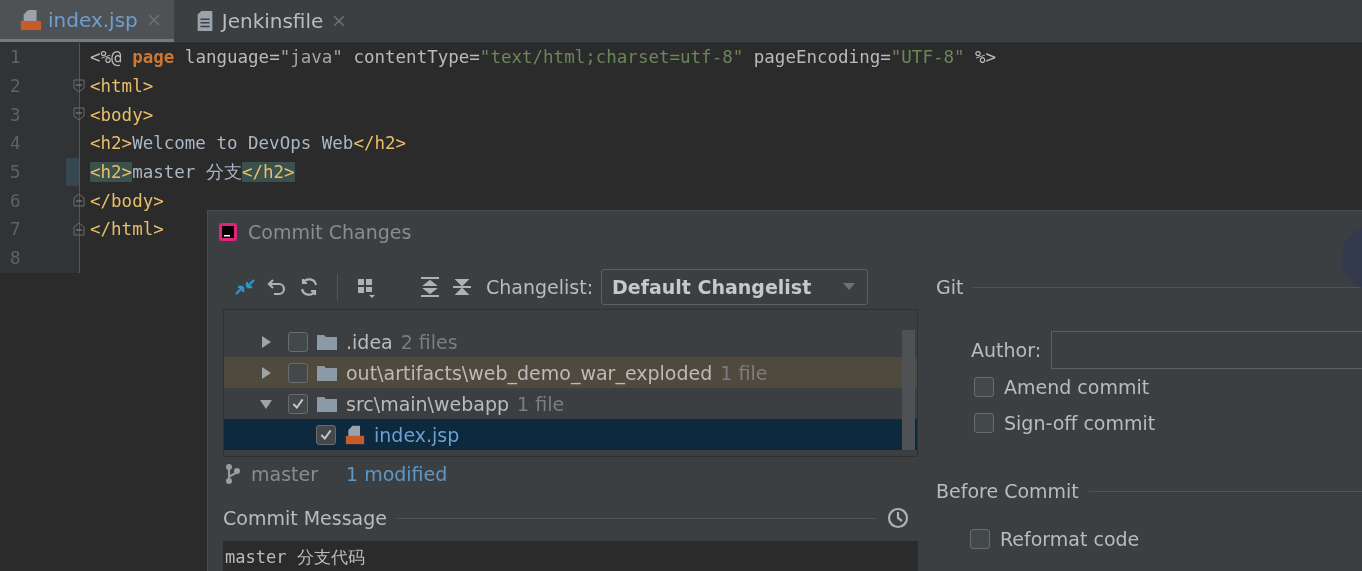  What do you see at coordinates (570, 434) in the screenshot?
I see `tree-row: index.jsp` at bounding box center [570, 434].